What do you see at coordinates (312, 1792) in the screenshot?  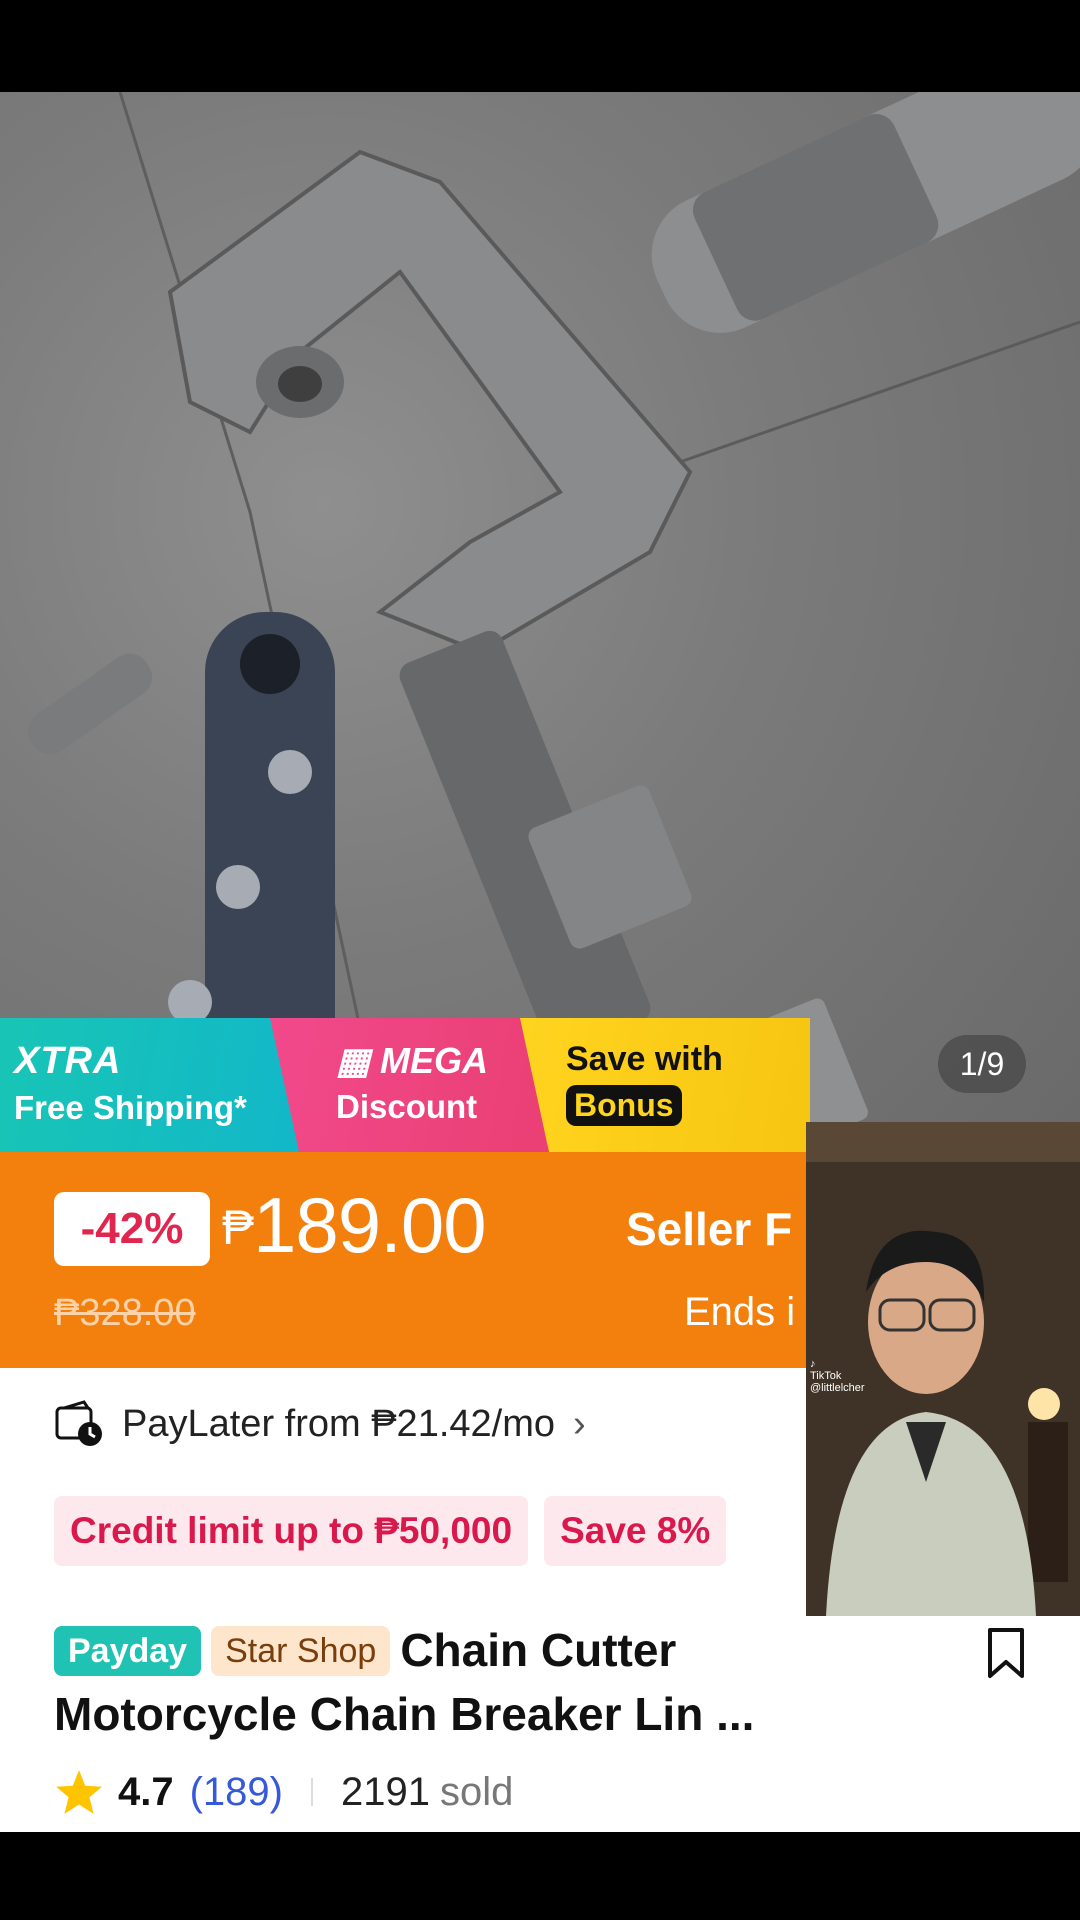 I see `divider` at bounding box center [312, 1792].